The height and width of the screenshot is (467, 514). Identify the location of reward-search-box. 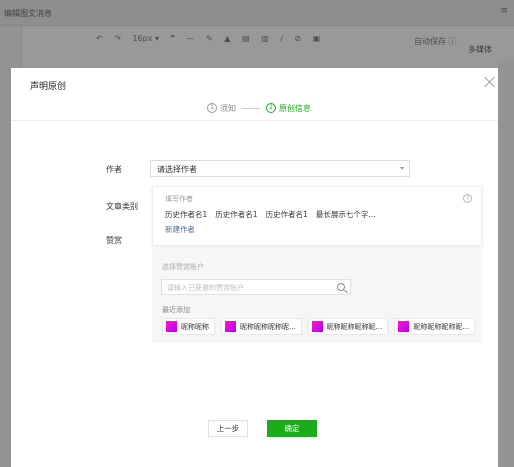
(256, 287).